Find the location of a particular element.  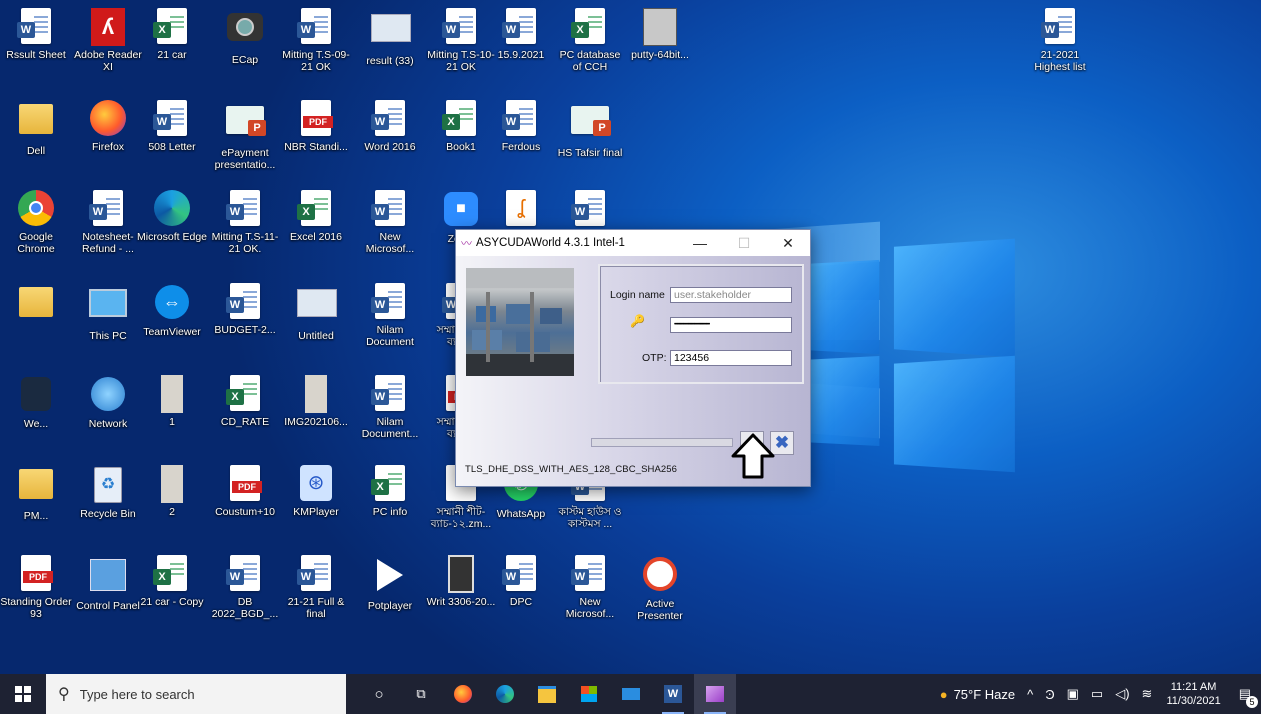

task-view-icon: ⧉ is located at coordinates (420, 694).